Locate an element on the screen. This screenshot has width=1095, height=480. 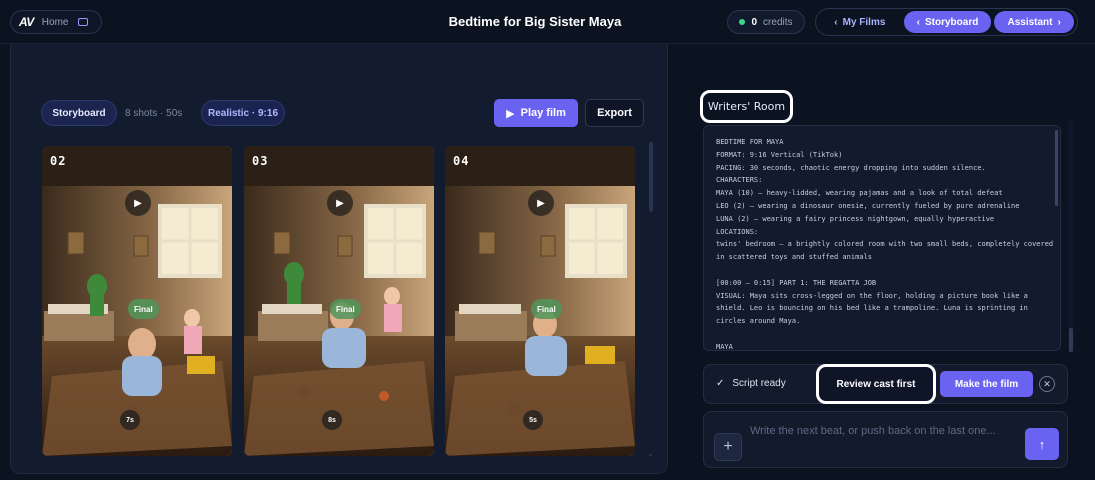
plus-icon: + is located at coordinates (728, 447).